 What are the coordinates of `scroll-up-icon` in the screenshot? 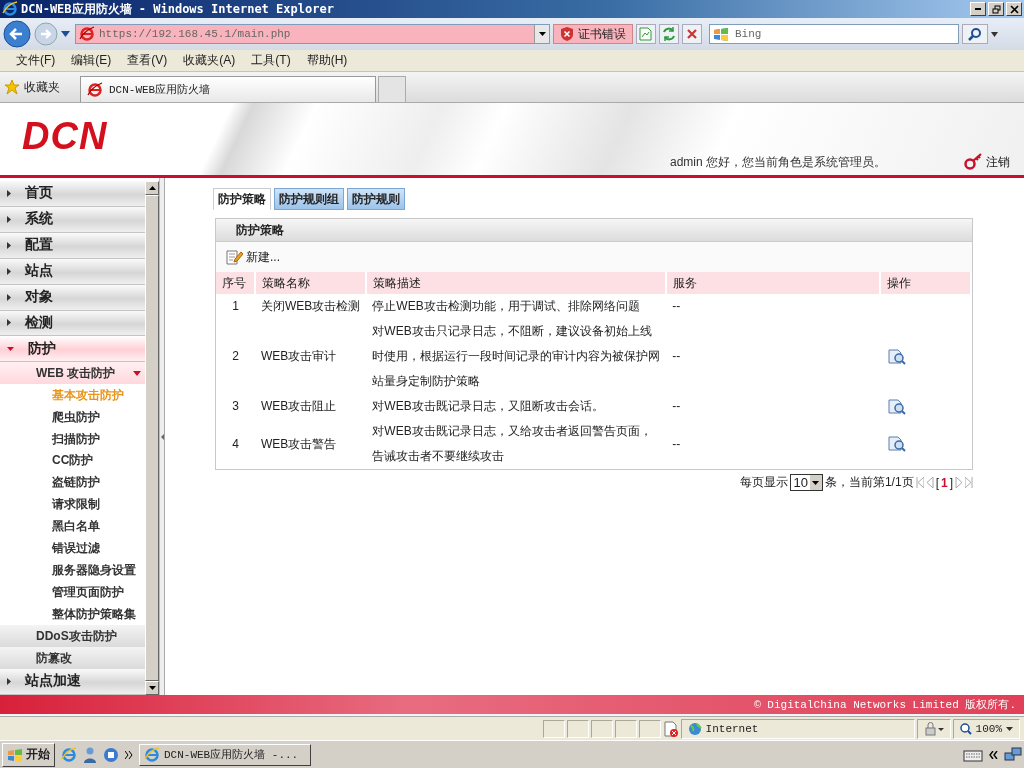 It's located at (152, 188).